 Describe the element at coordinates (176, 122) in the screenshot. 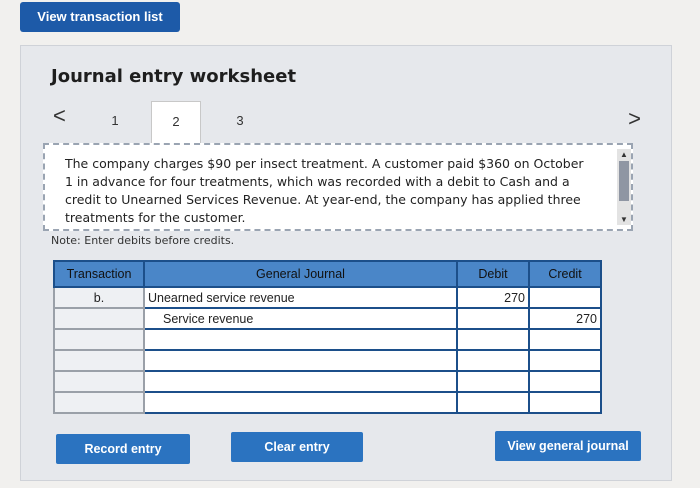

I see `tab-2: 2` at that location.